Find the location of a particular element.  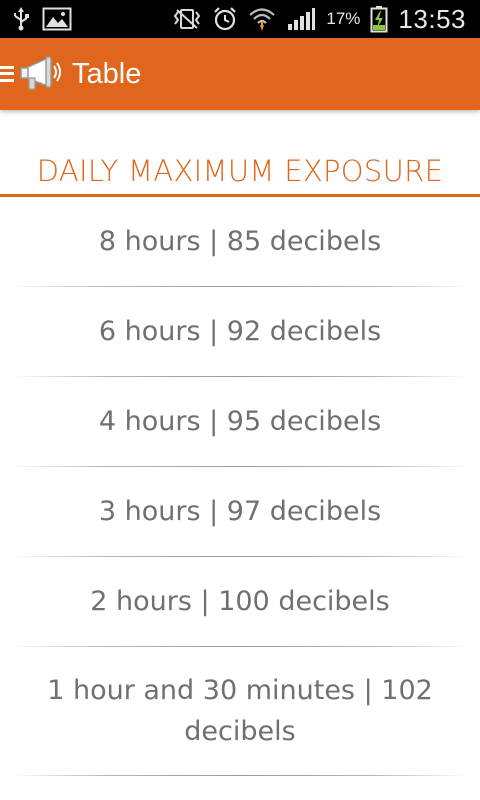

list-item: 6 hours | 92 decibels is located at coordinates (240, 331).